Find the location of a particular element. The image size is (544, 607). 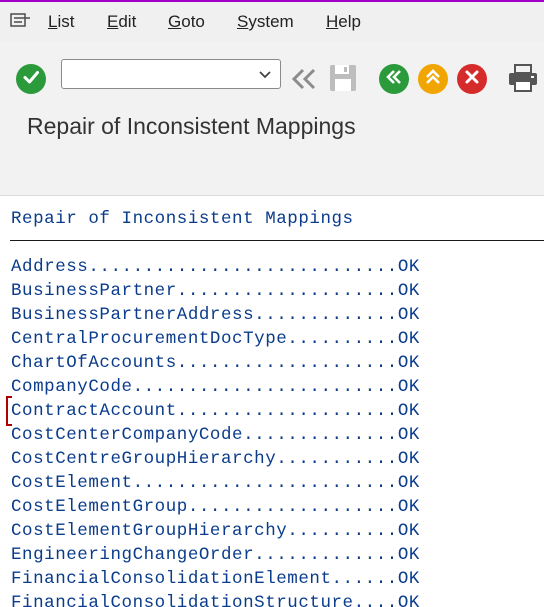

enter-check-icon is located at coordinates (31, 79).